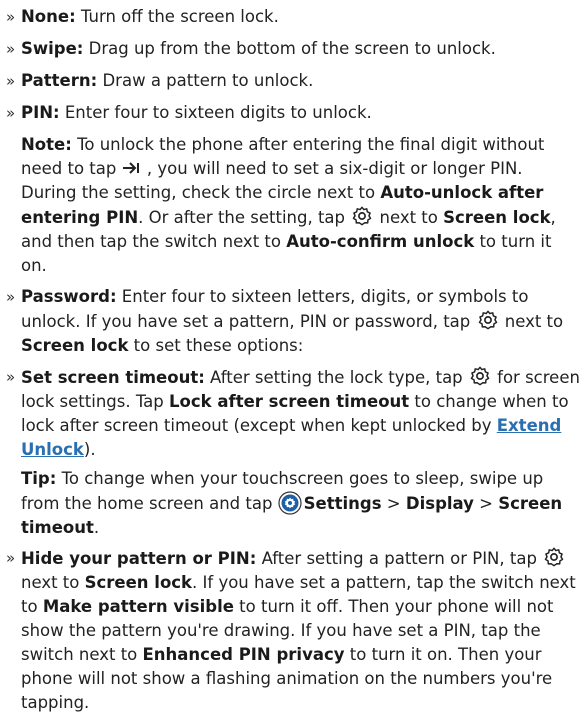 This screenshot has height=715, width=586. What do you see at coordinates (48, 16) in the screenshot?
I see `item-label: None:` at bounding box center [48, 16].